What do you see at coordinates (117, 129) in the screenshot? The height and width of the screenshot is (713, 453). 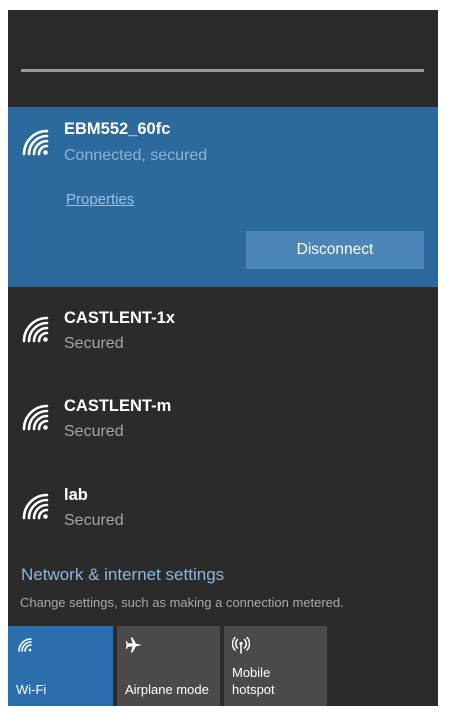 I see `network-name: EBM552_60fc` at bounding box center [117, 129].